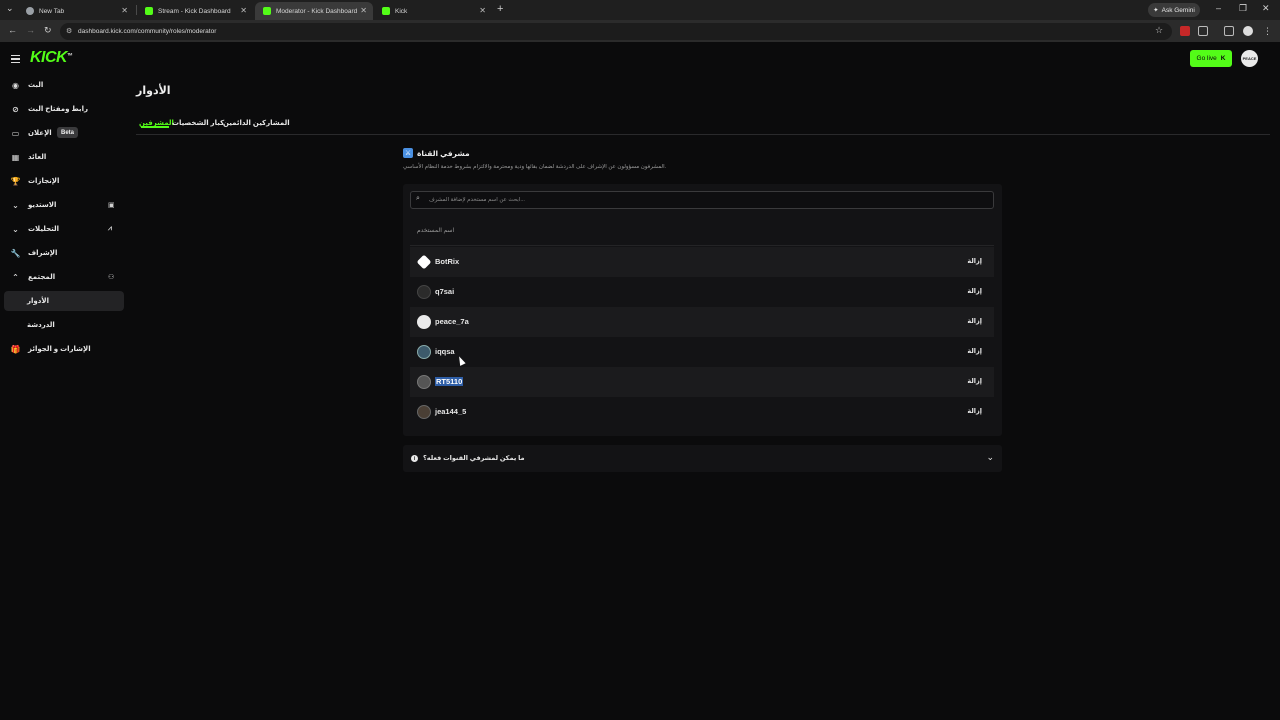 The width and height of the screenshot is (1280, 720). I want to click on tab-stream-dashboard: Stream - Kick Dashboard ✕, so click(195, 11).